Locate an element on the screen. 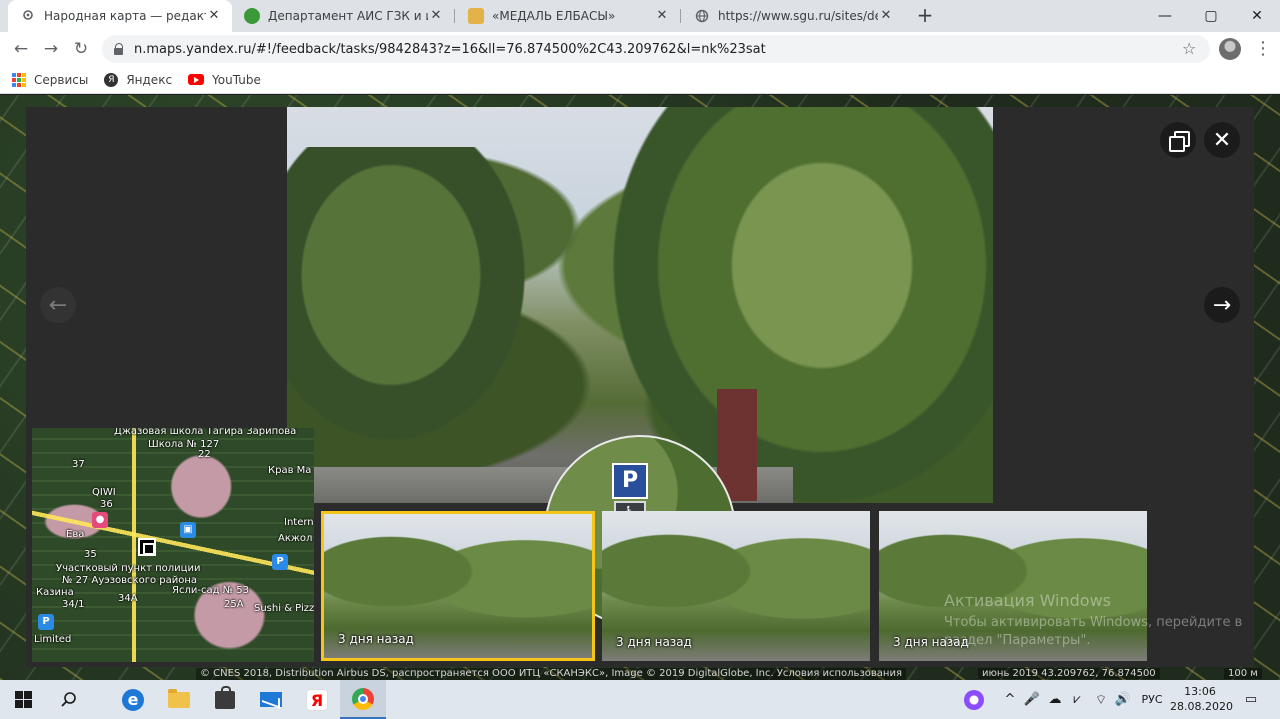  tab-divider is located at coordinates (680, 16).